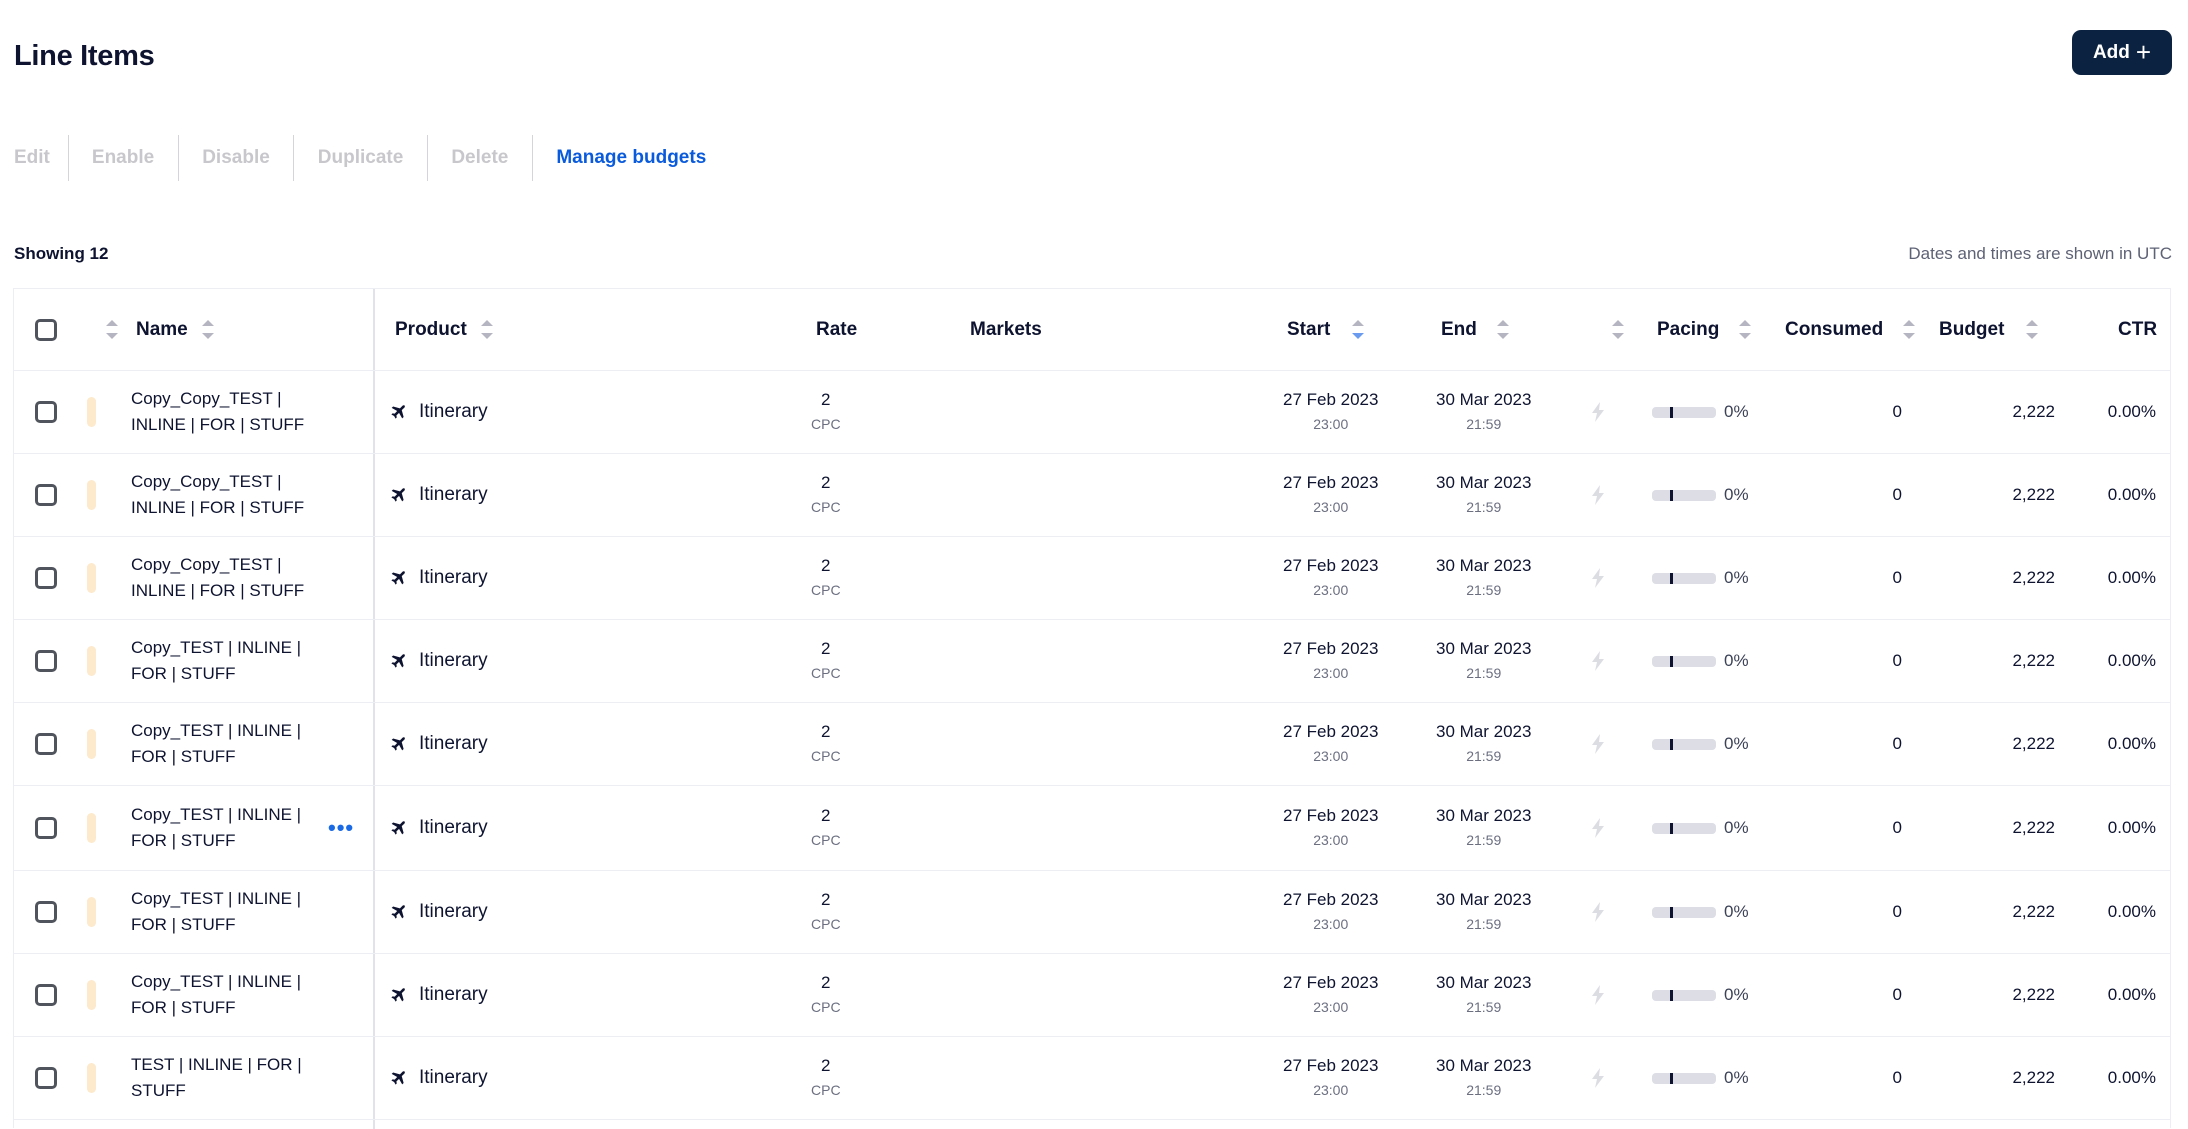 The height and width of the screenshot is (1129, 2188). What do you see at coordinates (236, 158) in the screenshot?
I see `disable-button: Disable` at bounding box center [236, 158].